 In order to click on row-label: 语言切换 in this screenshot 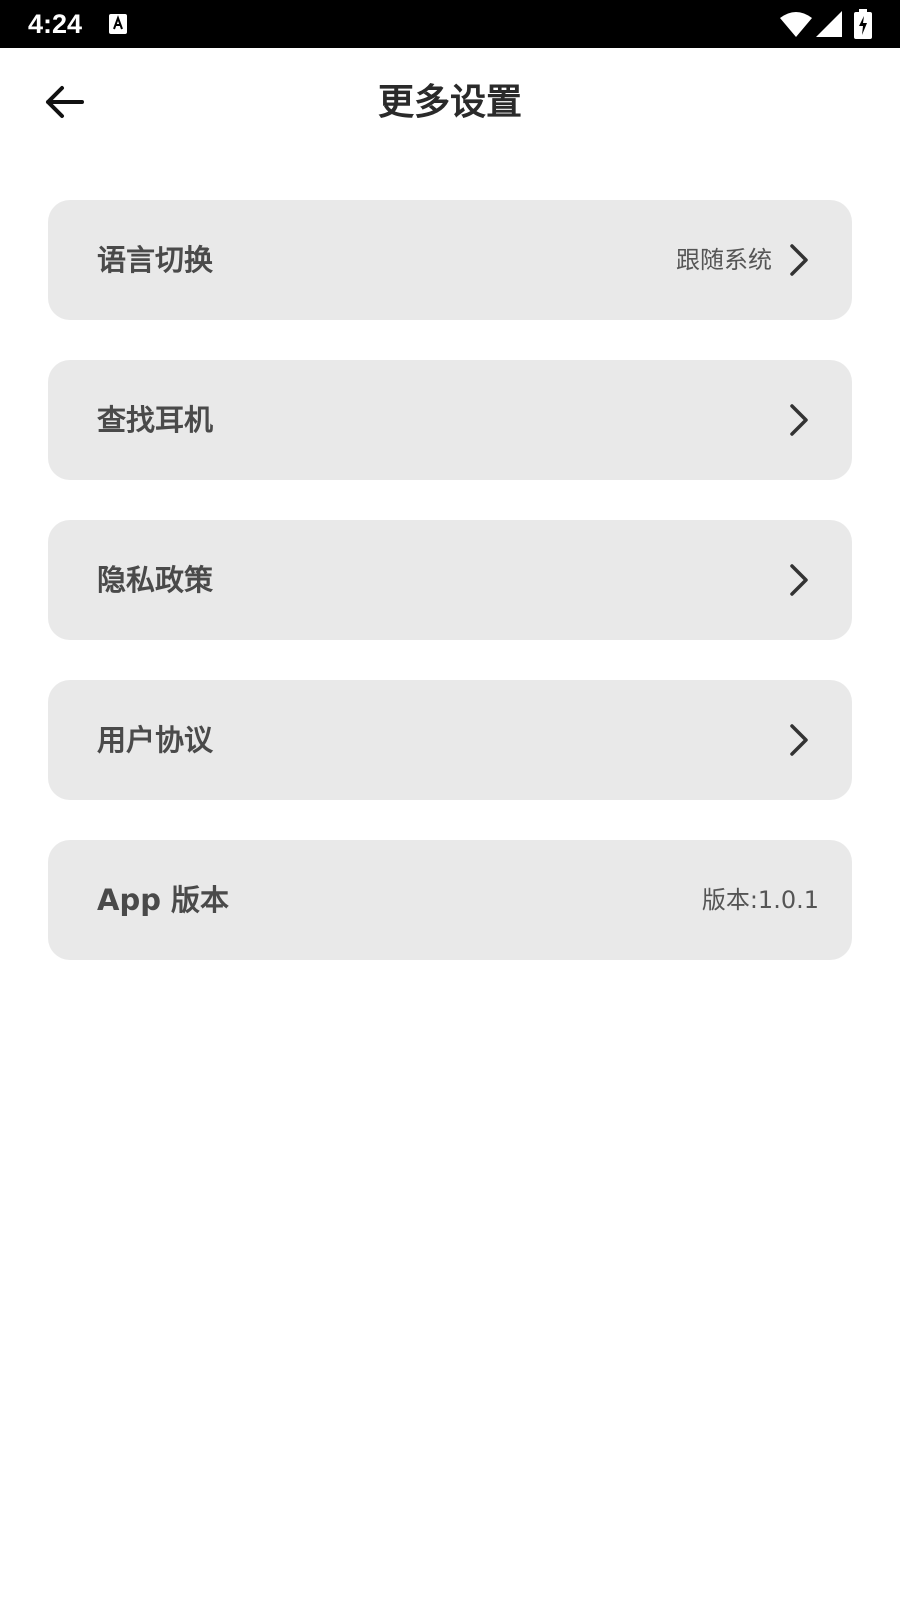, I will do `click(155, 260)`.